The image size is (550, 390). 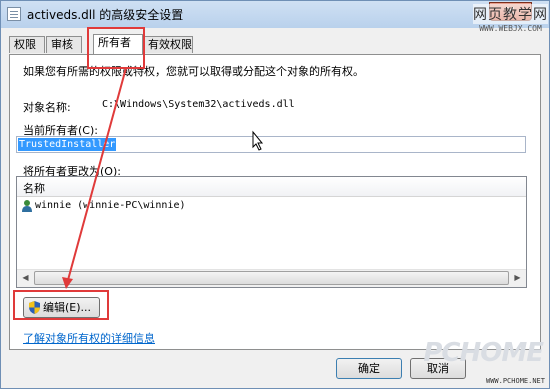 I want to click on annotation-arrow, so click(x=94, y=178).